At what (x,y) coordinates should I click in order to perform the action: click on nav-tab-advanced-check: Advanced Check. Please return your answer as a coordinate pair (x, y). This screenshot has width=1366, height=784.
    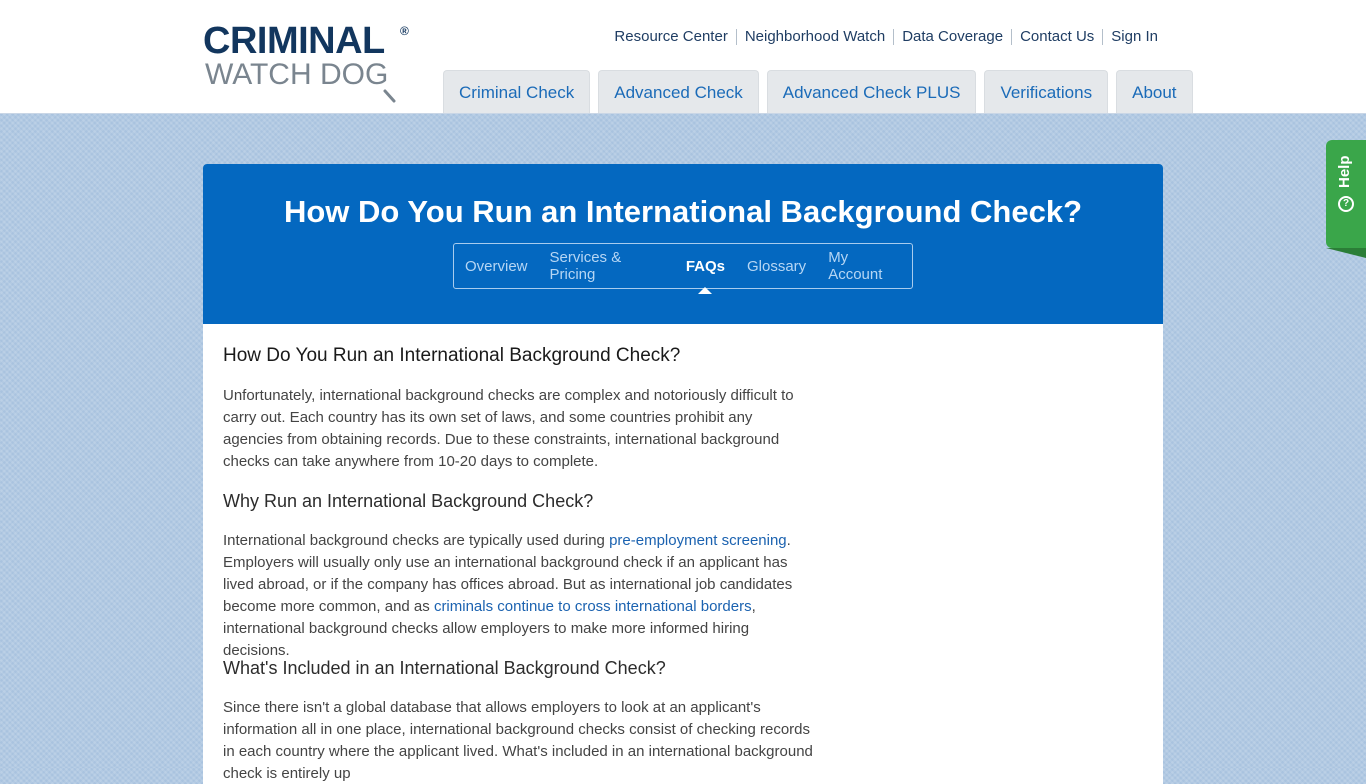
    Looking at the image, I should click on (678, 91).